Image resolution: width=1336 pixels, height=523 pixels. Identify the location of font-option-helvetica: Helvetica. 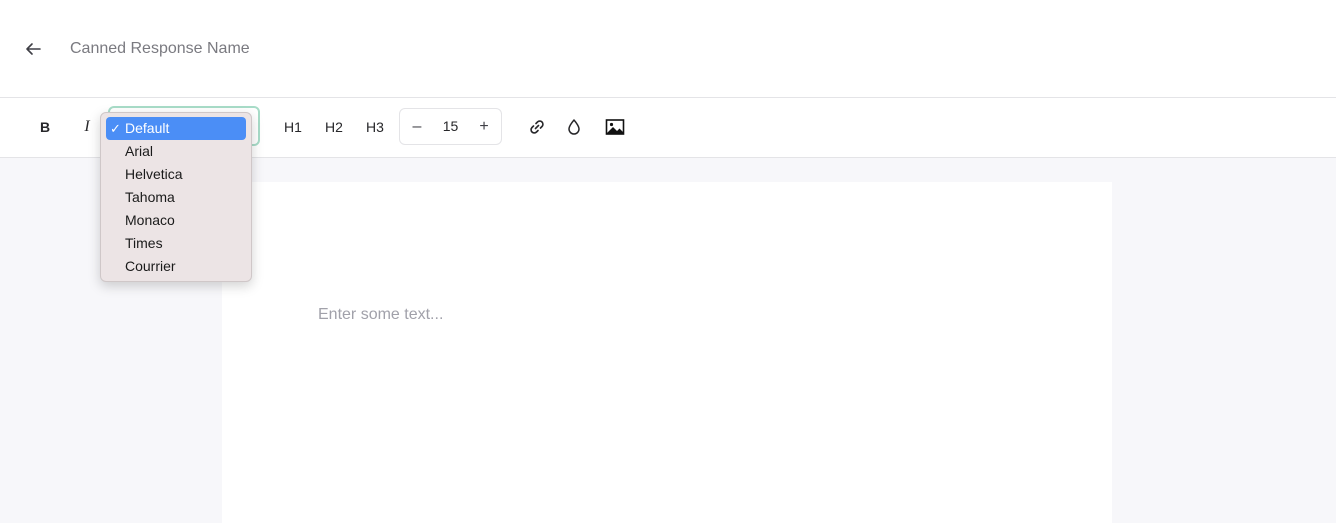
(176, 174).